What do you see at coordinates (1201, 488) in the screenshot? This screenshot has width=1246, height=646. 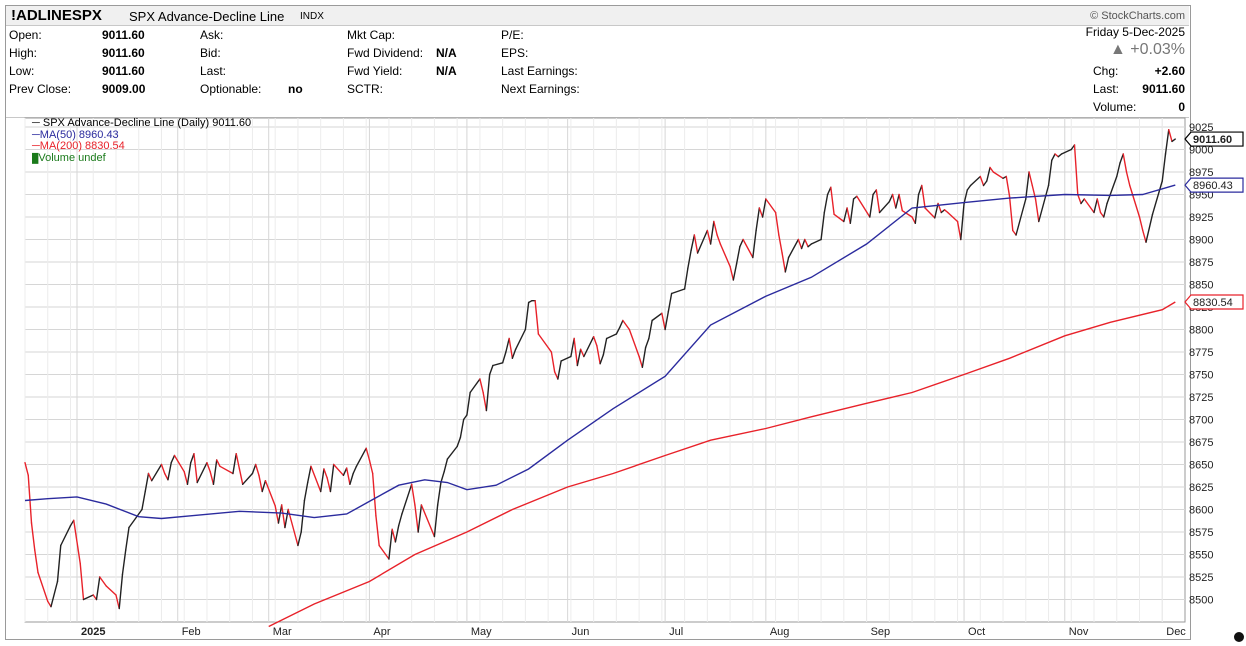 I see `y-tick-label: 8625` at bounding box center [1201, 488].